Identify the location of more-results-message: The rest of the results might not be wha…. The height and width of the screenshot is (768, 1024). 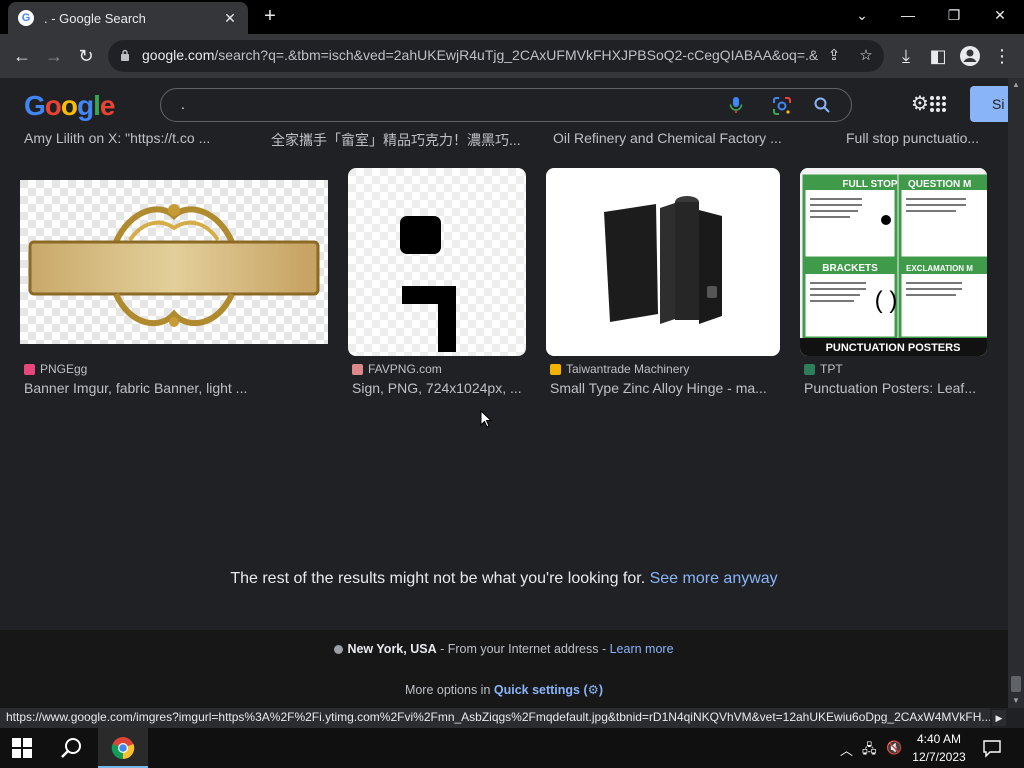
(504, 578).